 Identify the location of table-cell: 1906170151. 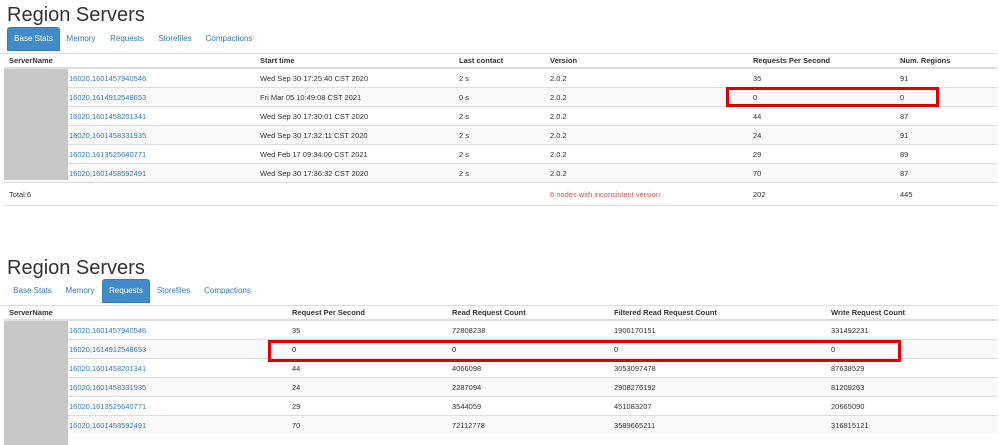
(717, 329).